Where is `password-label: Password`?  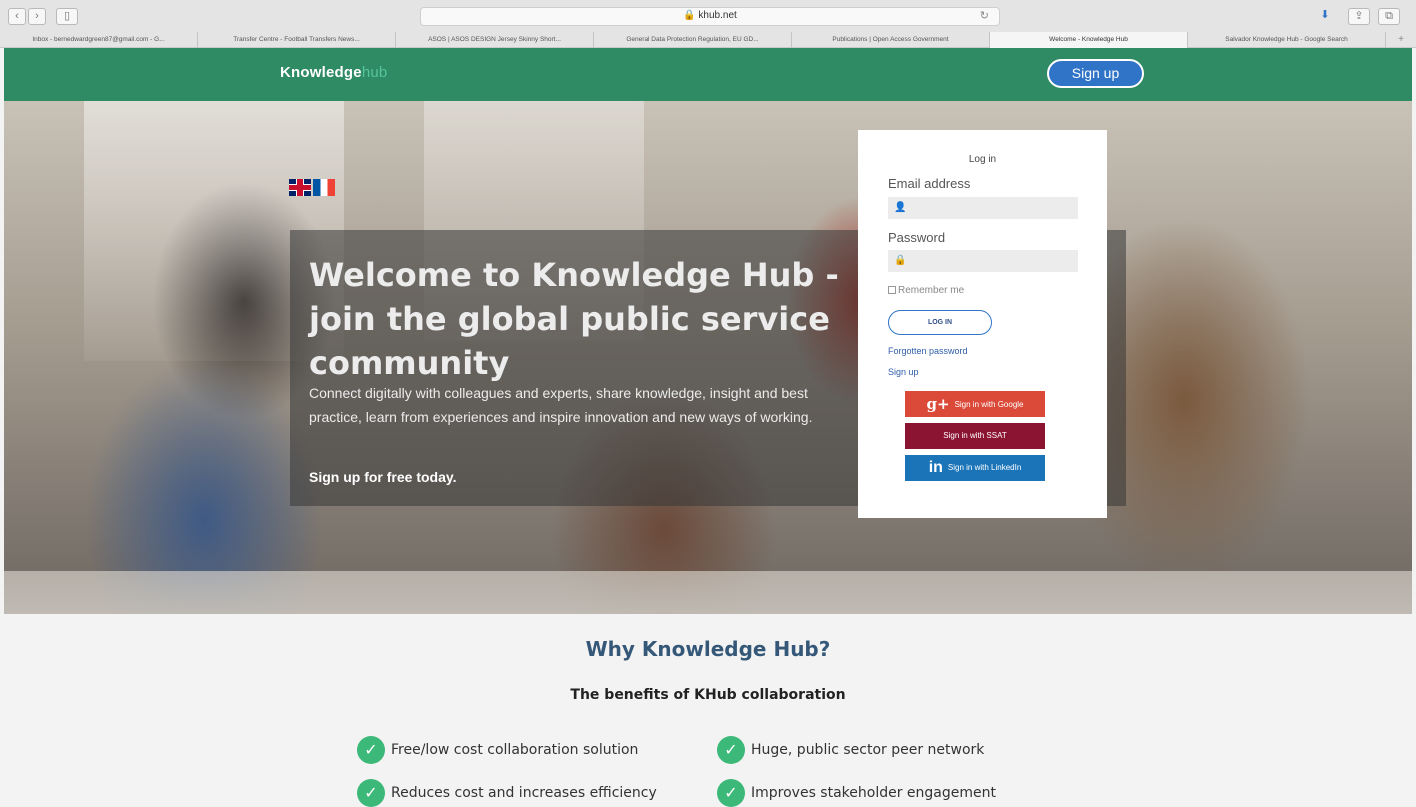 password-label: Password is located at coordinates (917, 237).